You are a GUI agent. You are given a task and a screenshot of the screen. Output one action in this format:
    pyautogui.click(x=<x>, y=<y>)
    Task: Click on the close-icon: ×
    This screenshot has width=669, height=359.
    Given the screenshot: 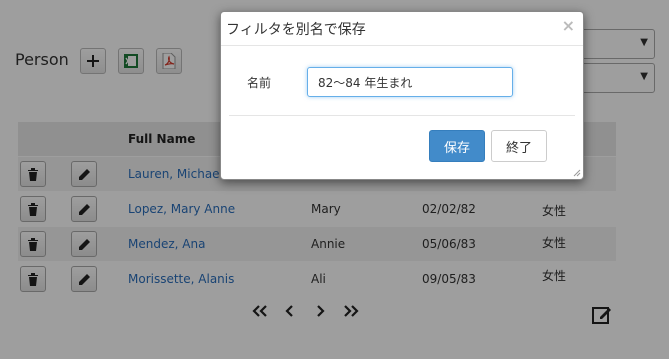 What is the action you would take?
    pyautogui.click(x=568, y=25)
    